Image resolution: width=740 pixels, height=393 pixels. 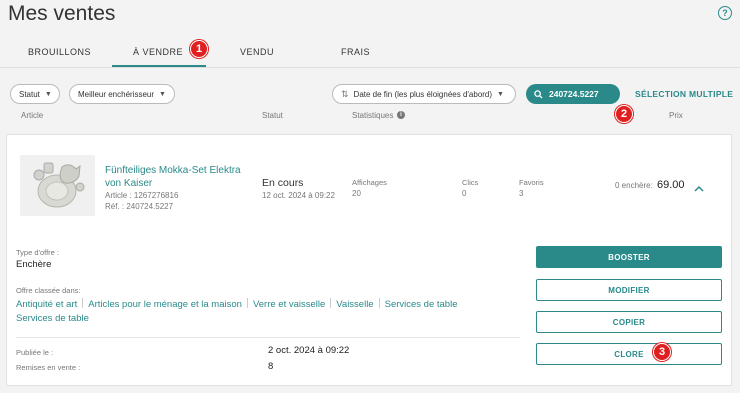 What do you see at coordinates (298, 195) in the screenshot?
I see `status-date: 12 oct. 2024 à 09:22` at bounding box center [298, 195].